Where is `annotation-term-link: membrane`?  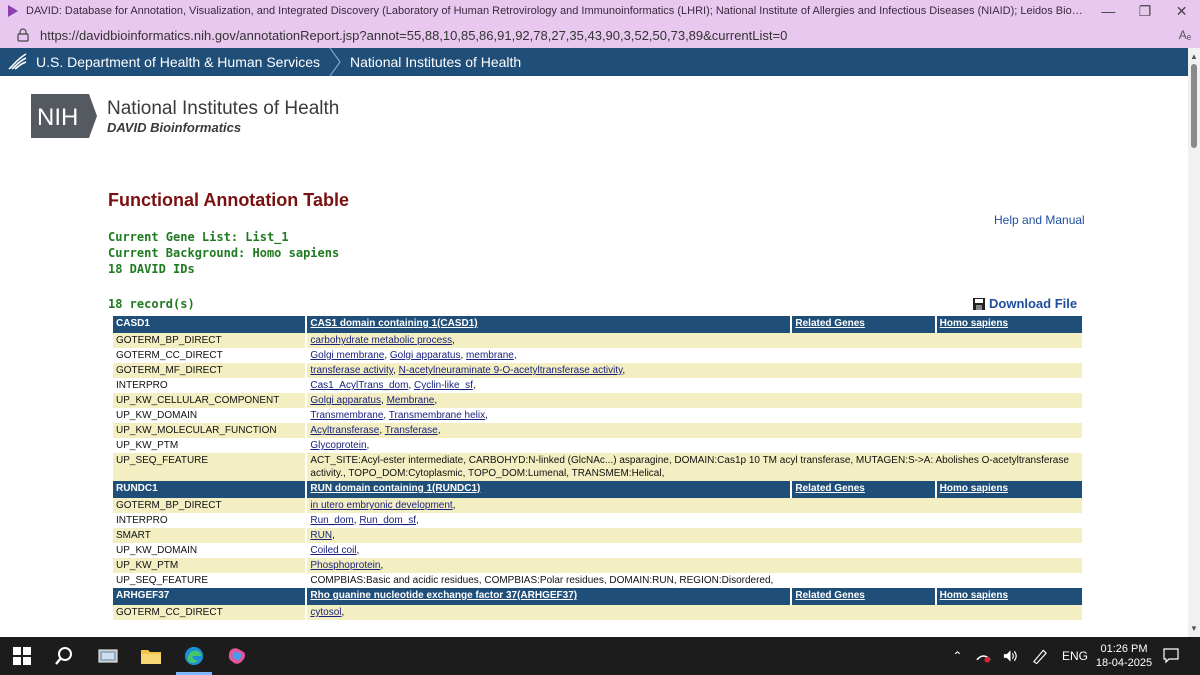 annotation-term-link: membrane is located at coordinates (490, 355).